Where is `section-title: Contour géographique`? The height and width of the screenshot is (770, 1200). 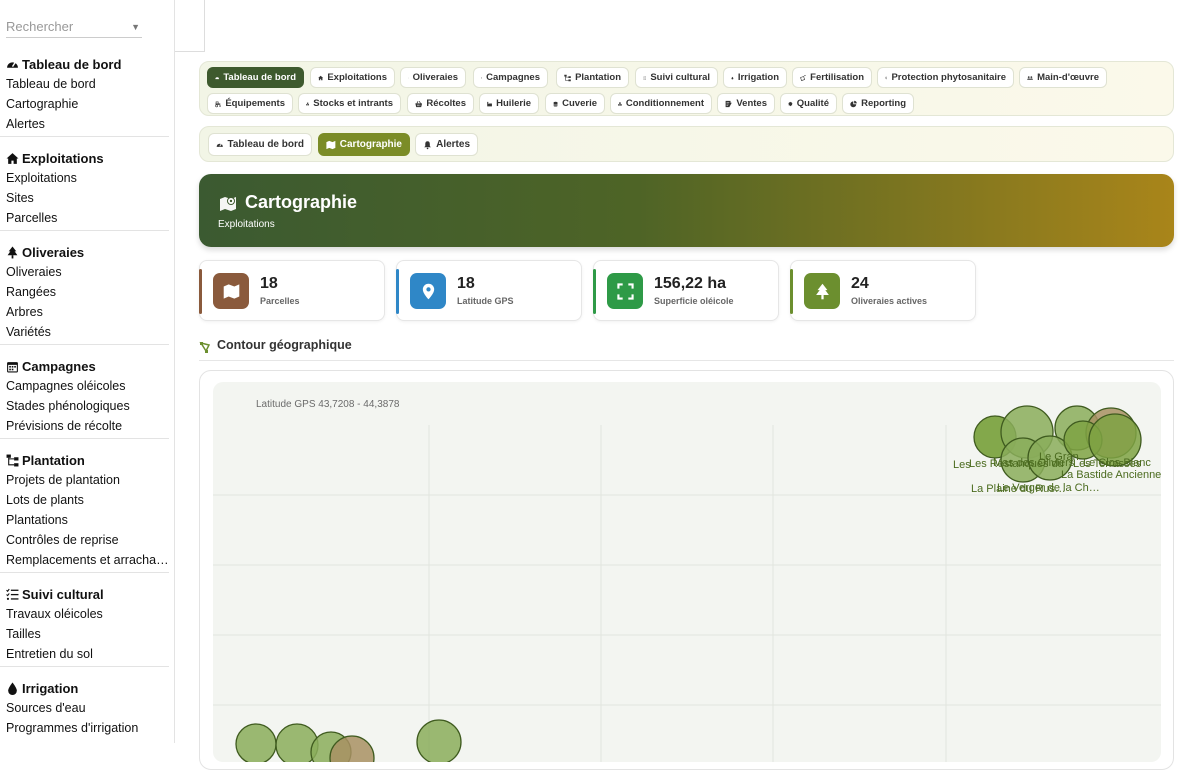
section-title: Contour géographique is located at coordinates (686, 349).